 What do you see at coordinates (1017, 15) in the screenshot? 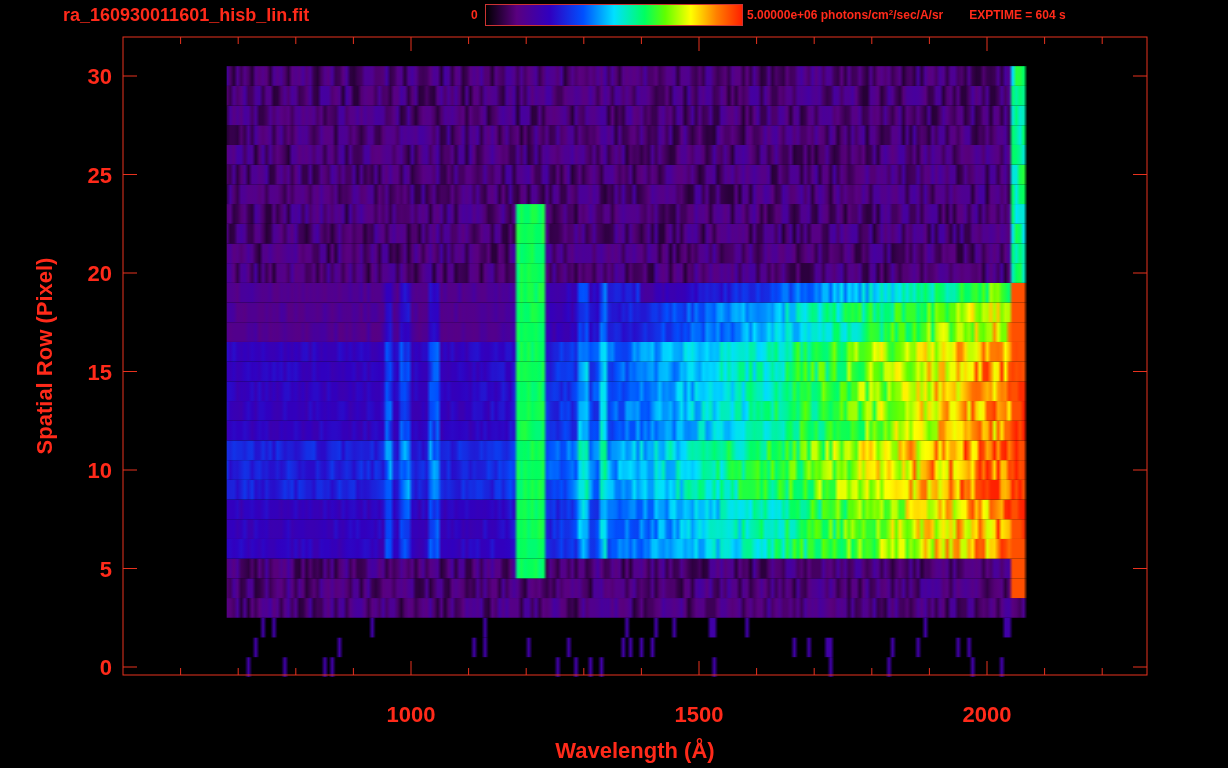
I see `exposure-time: EXPTIME = 604 s` at bounding box center [1017, 15].